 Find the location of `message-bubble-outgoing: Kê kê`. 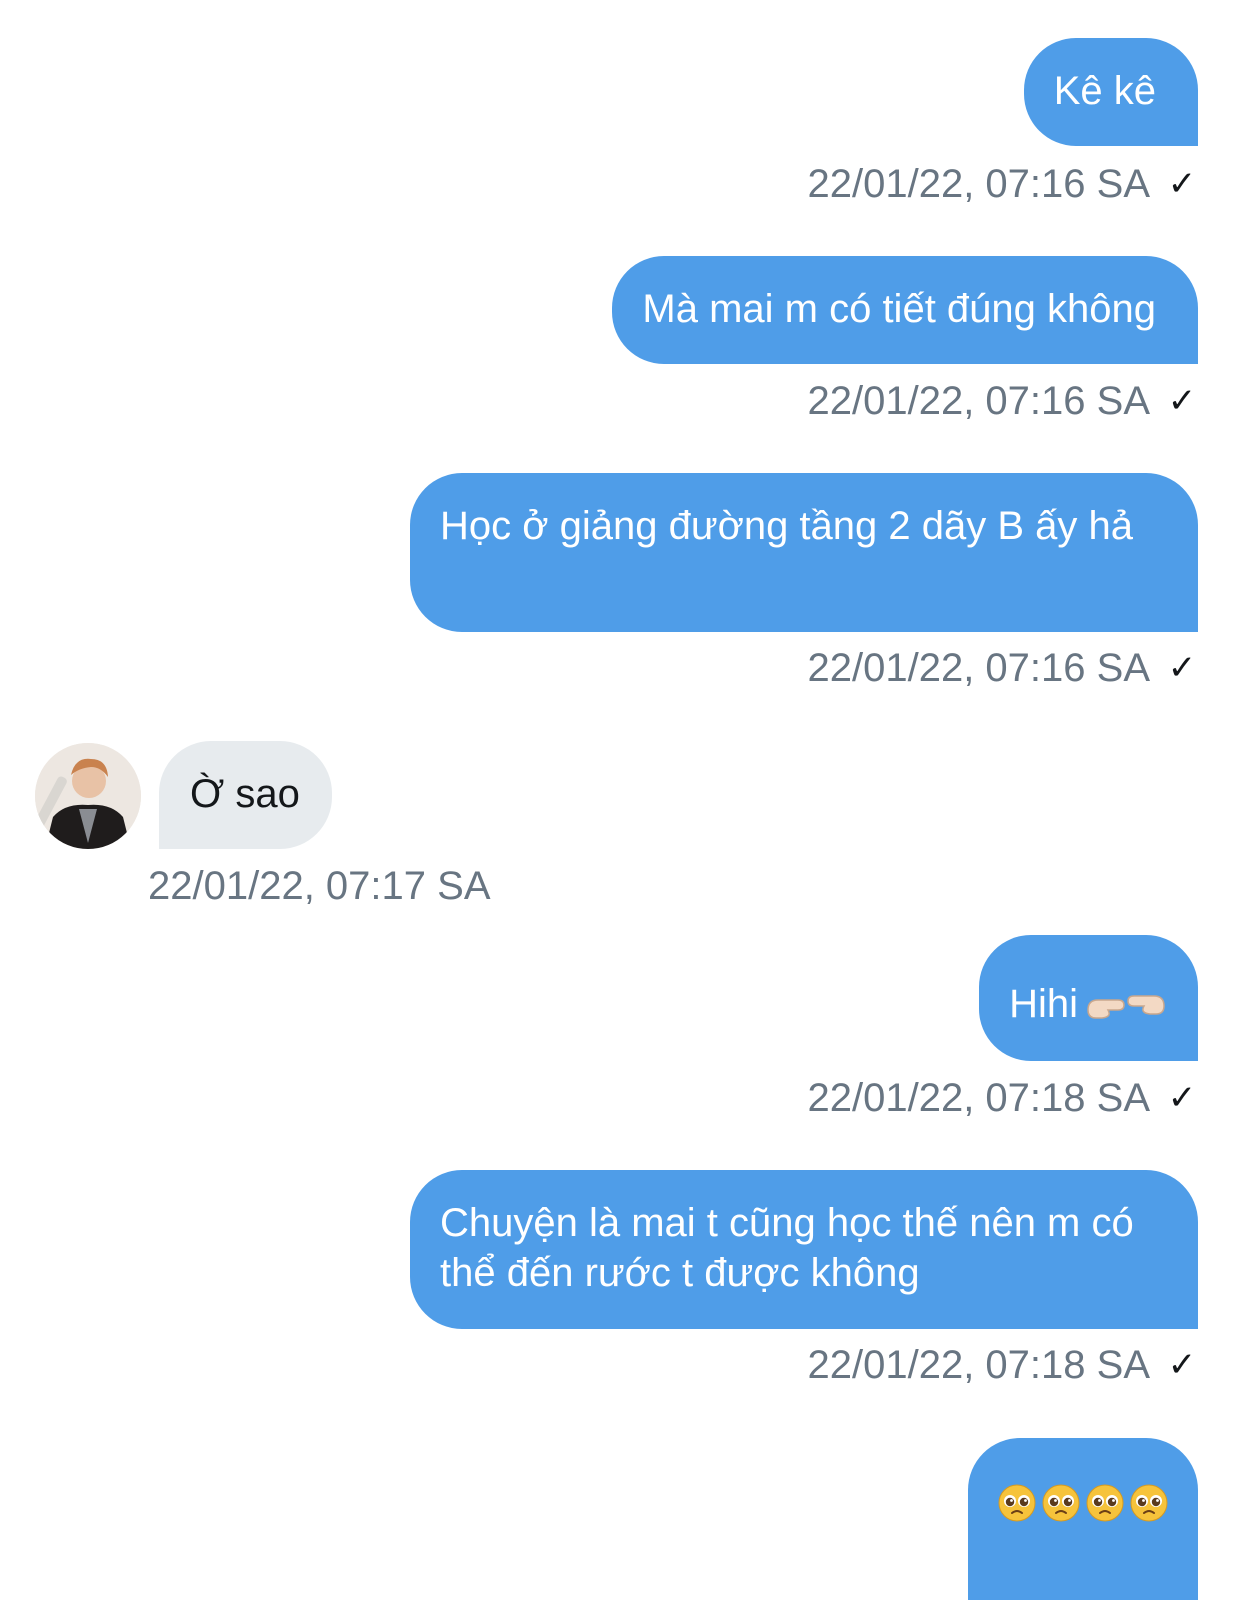

message-bubble-outgoing: Kê kê is located at coordinates (1110, 92).